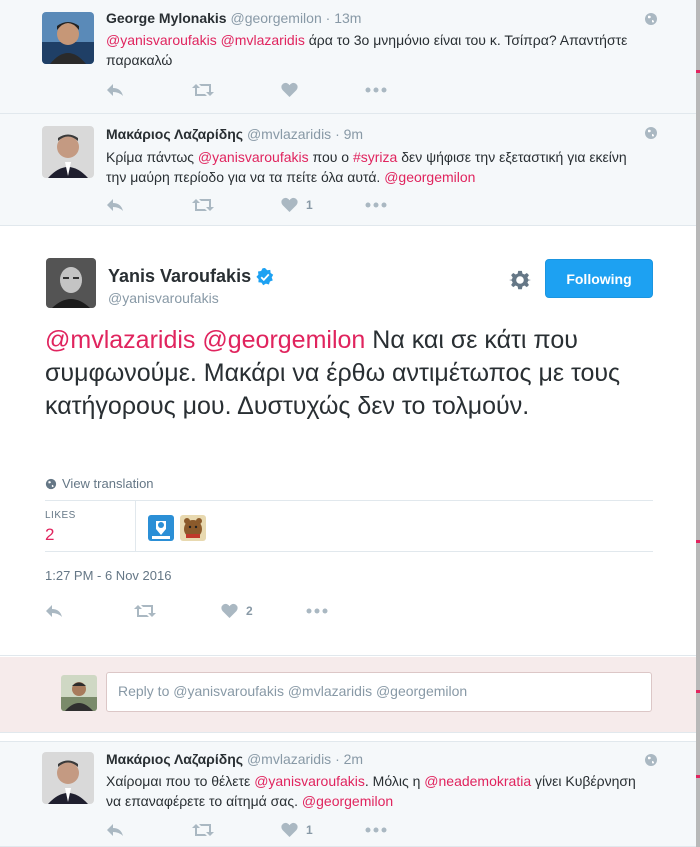 The width and height of the screenshot is (700, 847). I want to click on divider, so click(135, 526).